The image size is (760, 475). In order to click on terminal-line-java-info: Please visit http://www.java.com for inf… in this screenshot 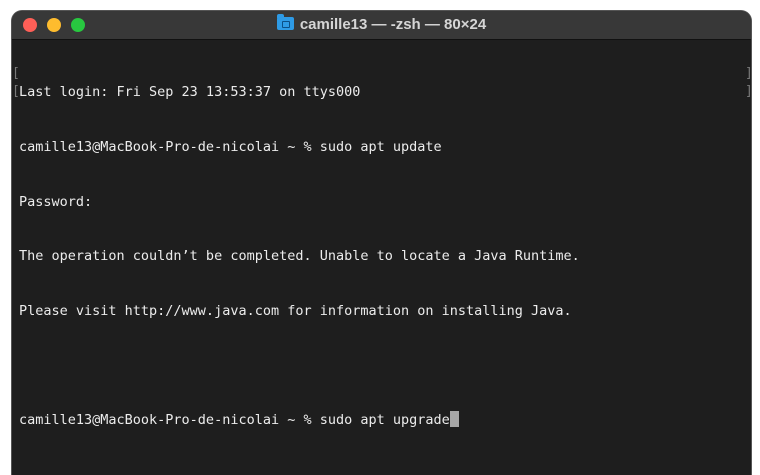, I will do `click(295, 310)`.